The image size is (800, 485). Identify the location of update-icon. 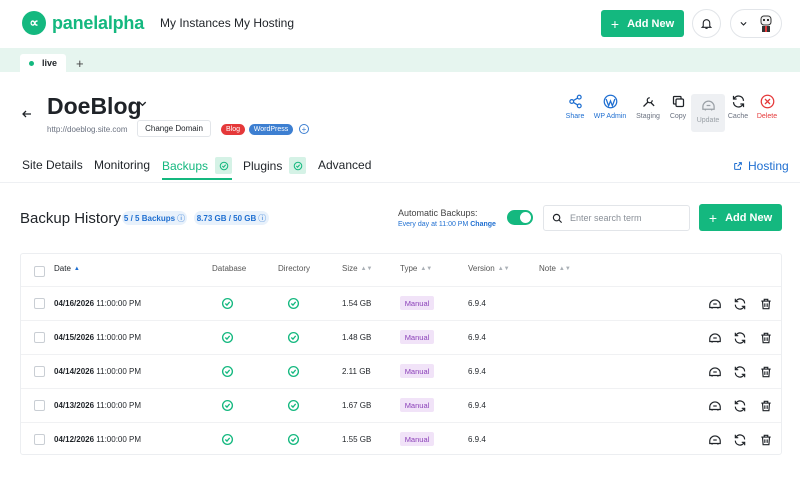
(708, 105).